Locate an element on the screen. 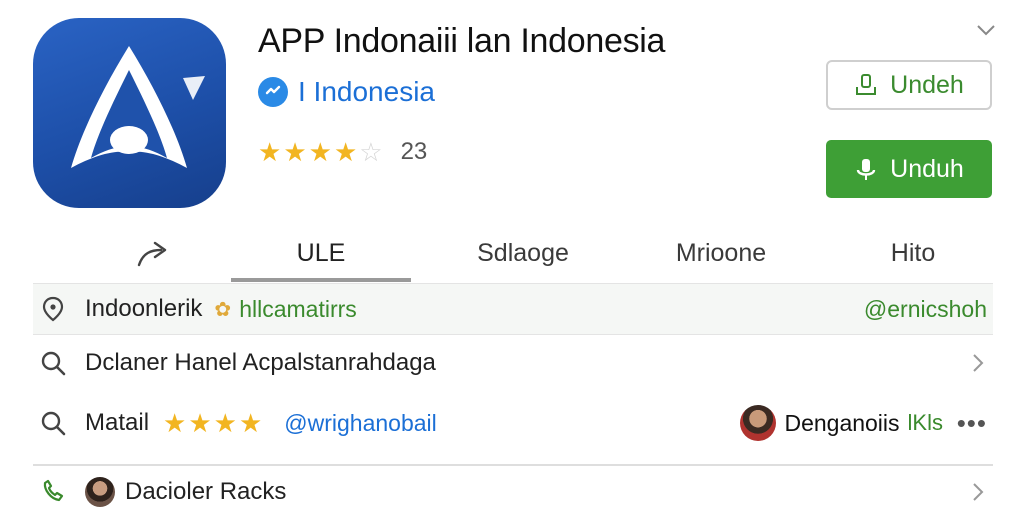 The height and width of the screenshot is (512, 1024). app-title: APP Indonaiii lan Indonesia is located at coordinates (462, 41).